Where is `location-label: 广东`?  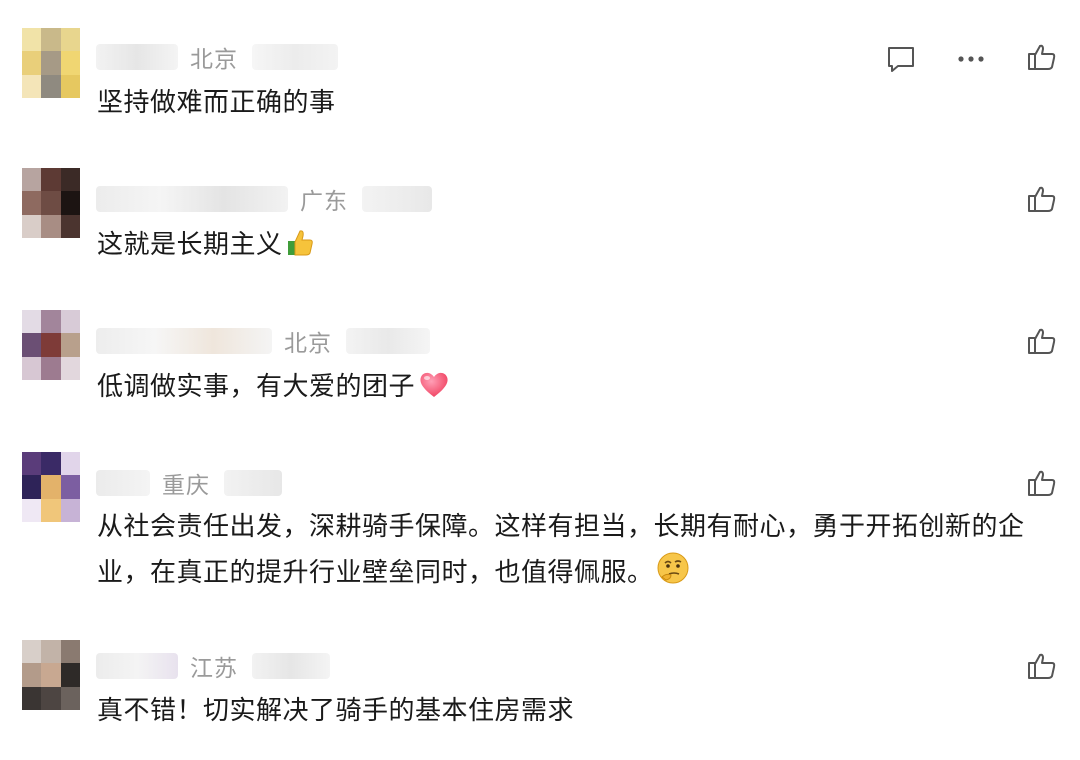
location-label: 广东 is located at coordinates (324, 202).